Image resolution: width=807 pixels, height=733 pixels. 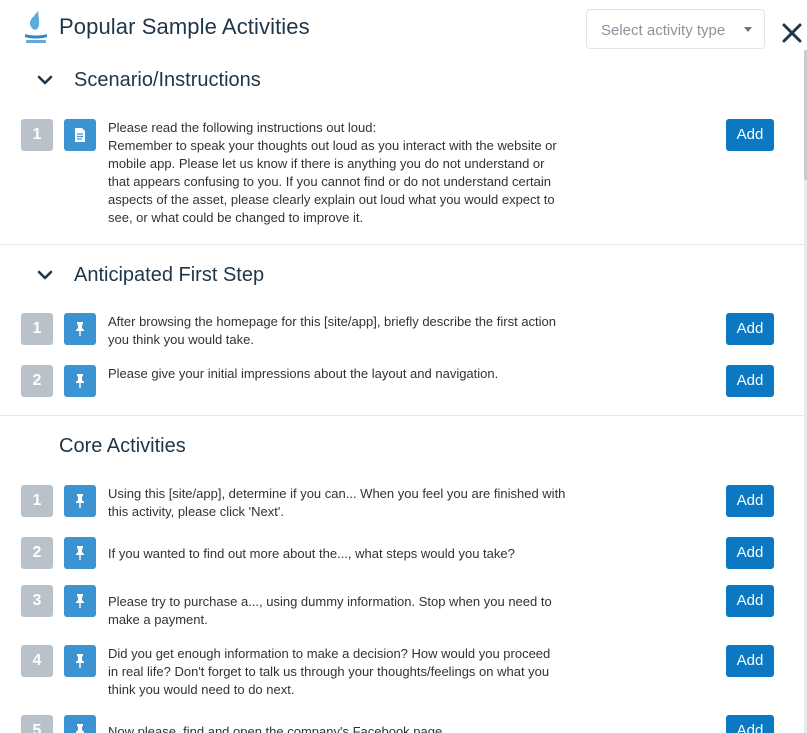 What do you see at coordinates (402, 81) in the screenshot?
I see `section-header-scenario: Scenario/Instructions` at bounding box center [402, 81].